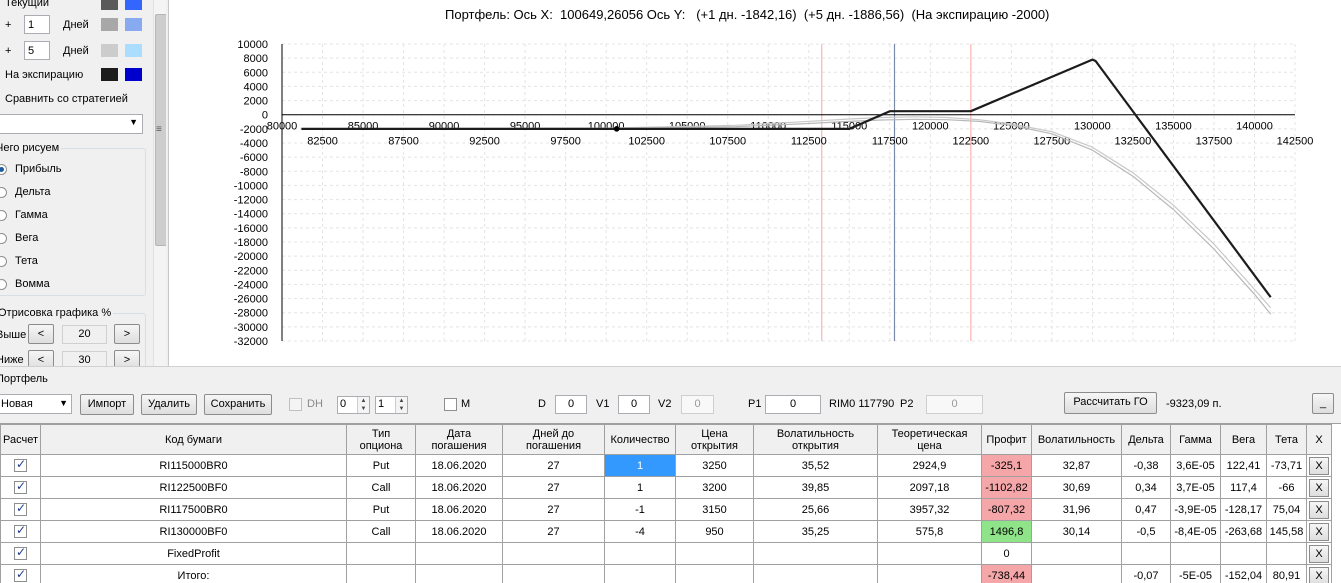  What do you see at coordinates (816, 510) in the screenshot?
I see `cell-vol-open: 25,66` at bounding box center [816, 510].